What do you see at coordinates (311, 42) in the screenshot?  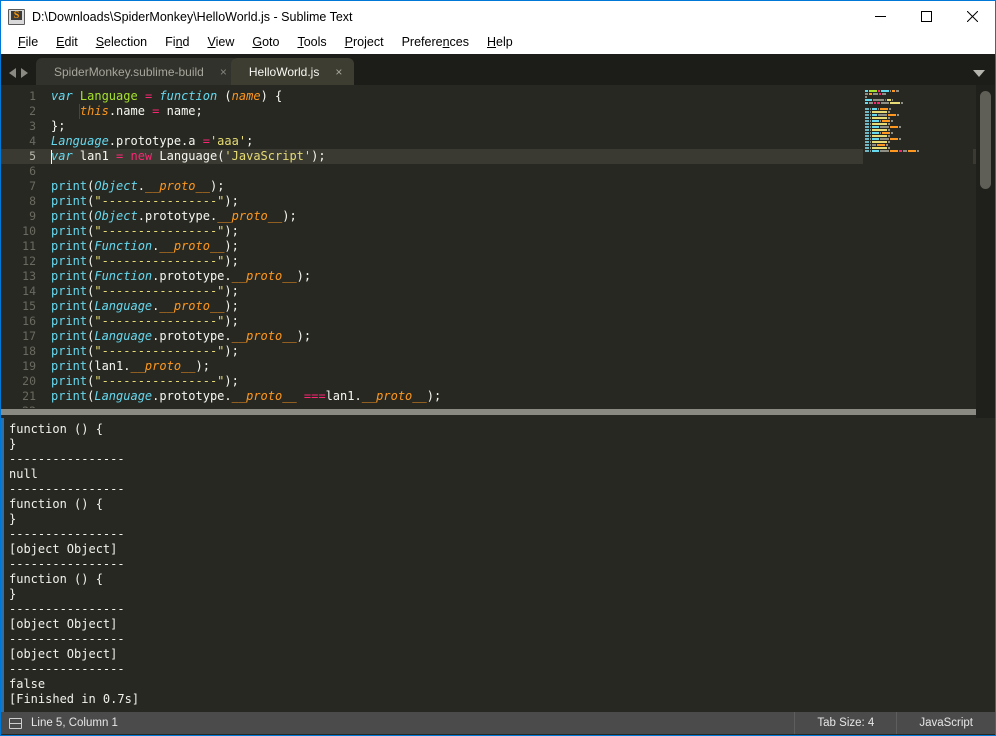 I see `menu-item-tools: Tools` at bounding box center [311, 42].